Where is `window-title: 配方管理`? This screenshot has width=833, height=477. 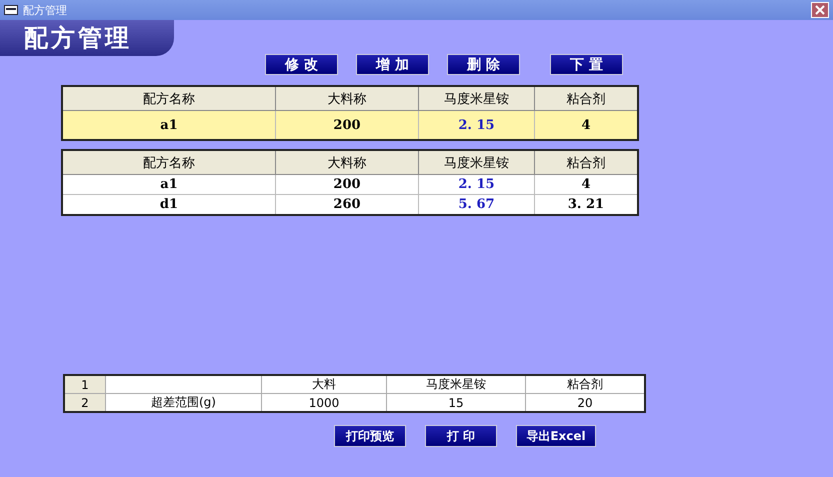
window-title: 配方管理 is located at coordinates (45, 10).